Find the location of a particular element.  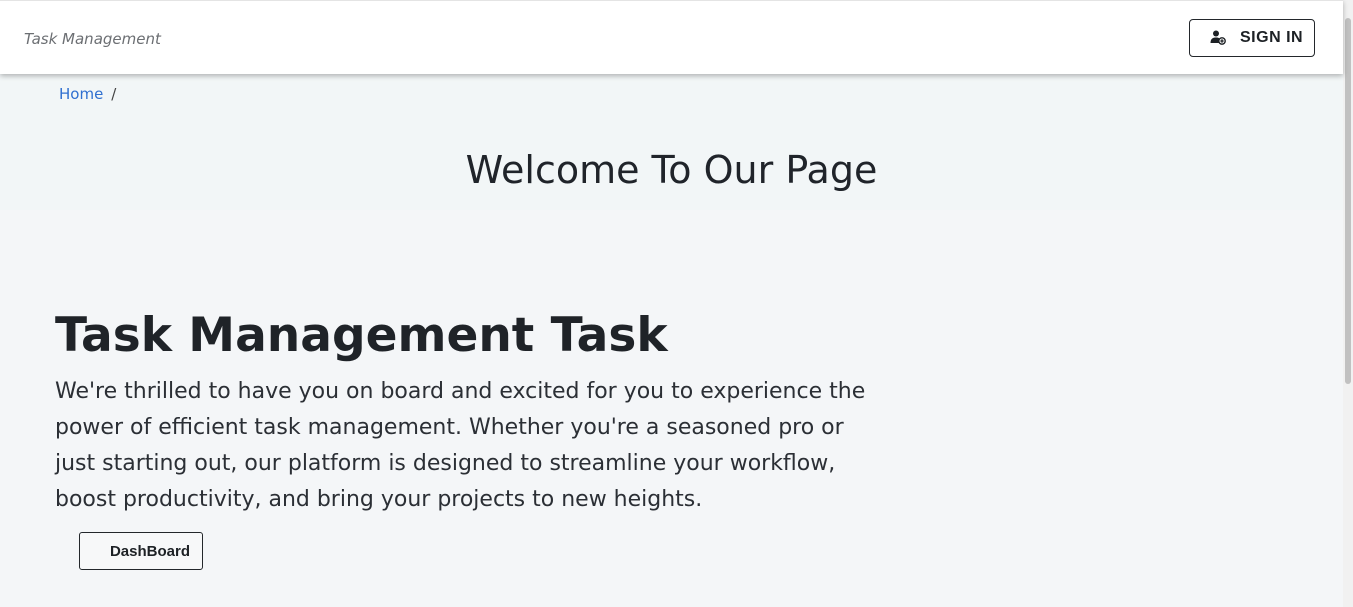

sign-in-button: SIGN IN is located at coordinates (1252, 38).